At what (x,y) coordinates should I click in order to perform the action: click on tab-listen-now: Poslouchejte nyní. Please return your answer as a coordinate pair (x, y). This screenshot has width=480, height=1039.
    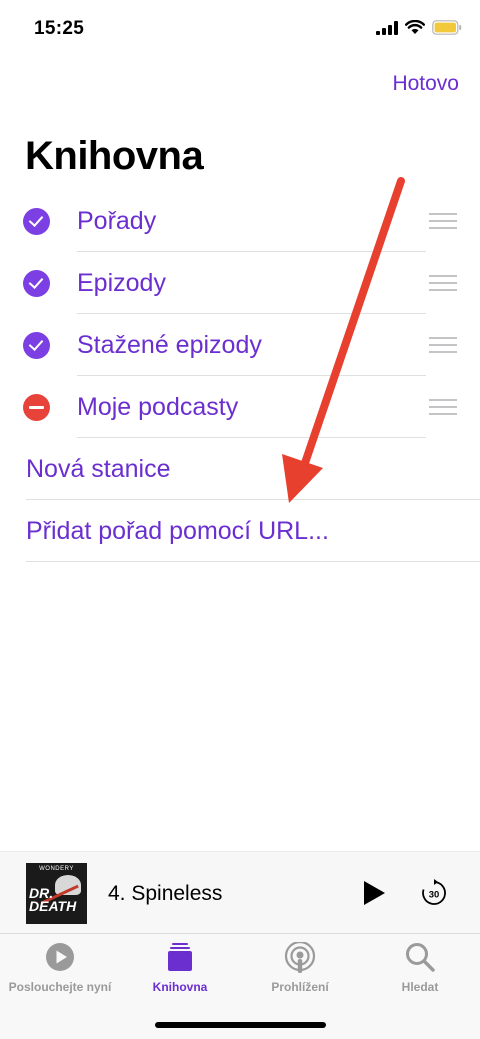
    Looking at the image, I should click on (60, 969).